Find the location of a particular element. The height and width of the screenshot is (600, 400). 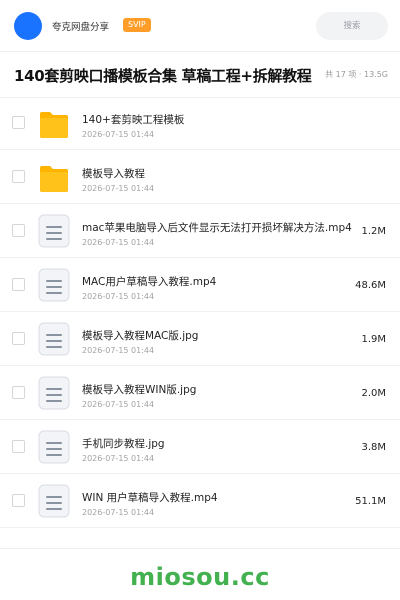

share-source-title: 夸克网盘分享 is located at coordinates (81, 27).